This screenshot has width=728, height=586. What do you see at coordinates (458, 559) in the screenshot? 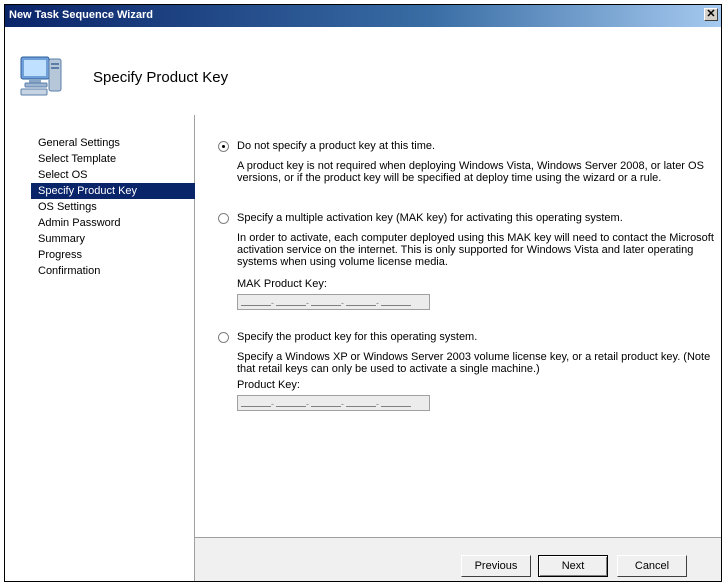
I see `button-bar: Previous Next Cancel` at bounding box center [458, 559].